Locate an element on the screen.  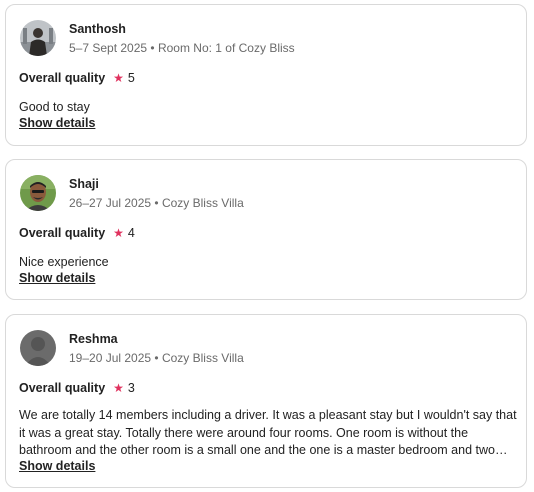
review-comment: Good to stay is located at coordinates (54, 107).